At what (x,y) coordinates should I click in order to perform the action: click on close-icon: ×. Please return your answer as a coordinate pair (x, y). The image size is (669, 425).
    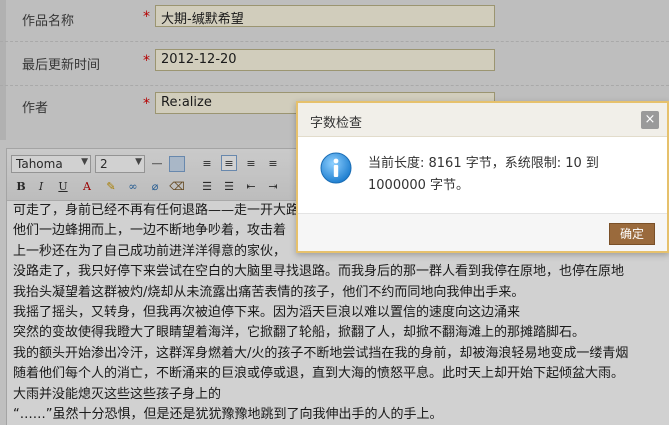
    Looking at the image, I should click on (650, 120).